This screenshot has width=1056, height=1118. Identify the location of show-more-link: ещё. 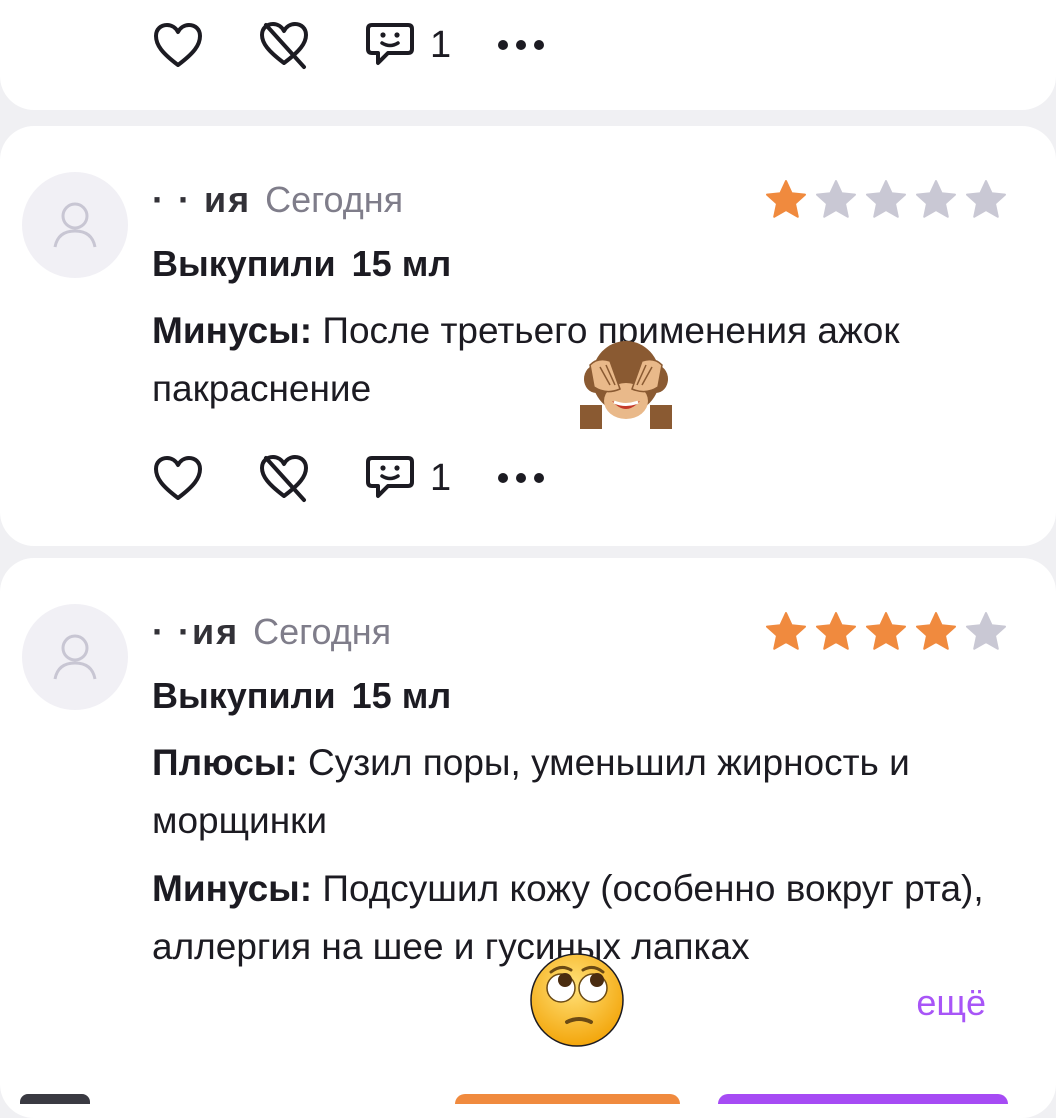
(951, 1003).